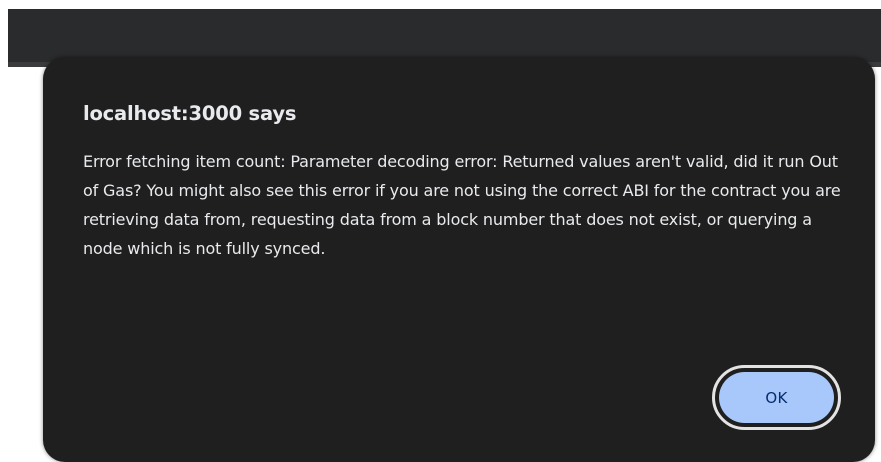 The width and height of the screenshot is (881, 462). What do you see at coordinates (190, 113) in the screenshot?
I see `dialog-title: localhost:3000 says` at bounding box center [190, 113].